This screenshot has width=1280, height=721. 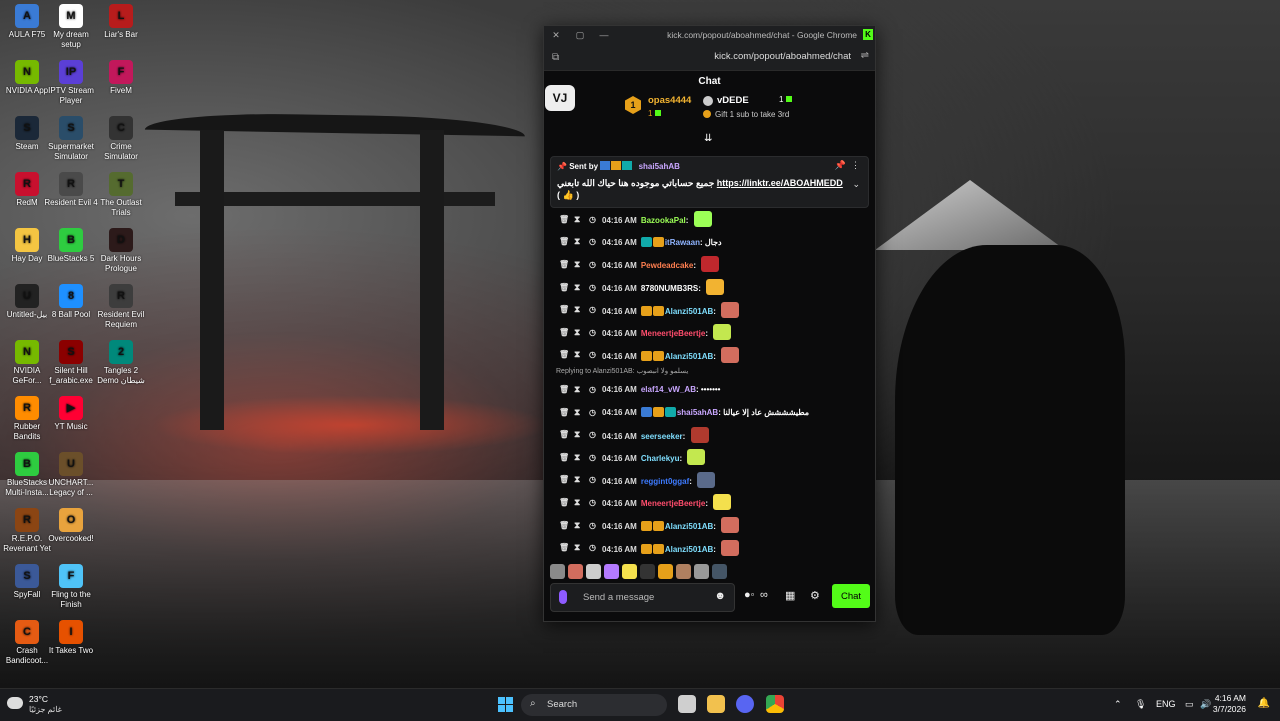 What do you see at coordinates (38, 699) in the screenshot?
I see `weather-temp: 23°C` at bounding box center [38, 699].